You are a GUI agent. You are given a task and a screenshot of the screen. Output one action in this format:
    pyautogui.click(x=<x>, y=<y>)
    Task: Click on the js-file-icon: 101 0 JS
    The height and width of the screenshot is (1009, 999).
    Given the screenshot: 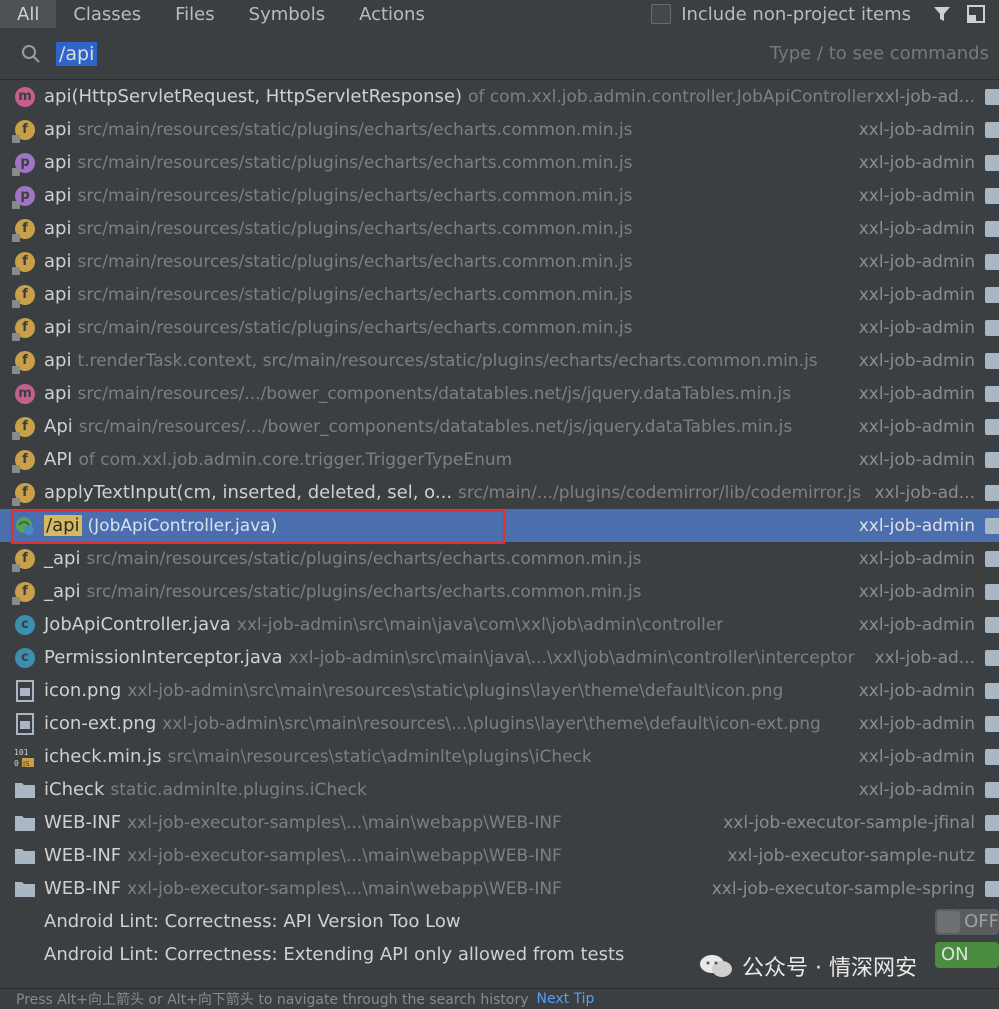 What is the action you would take?
    pyautogui.click(x=25, y=757)
    